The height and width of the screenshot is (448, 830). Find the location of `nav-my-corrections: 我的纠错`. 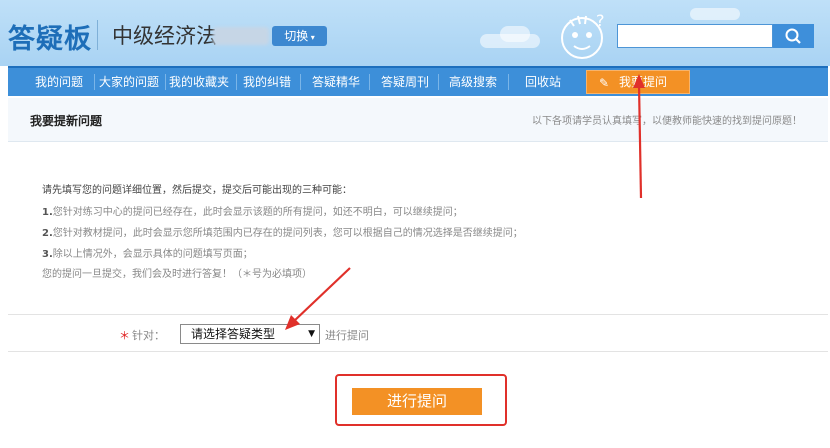

nav-my-corrections: 我的纠错 is located at coordinates (267, 82).